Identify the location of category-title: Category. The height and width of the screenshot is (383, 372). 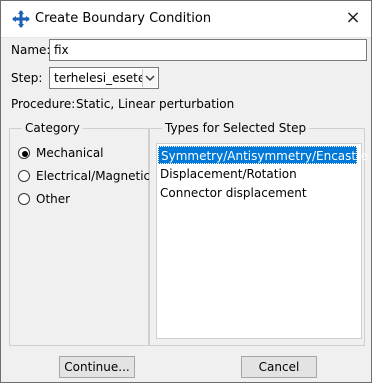
(52, 128).